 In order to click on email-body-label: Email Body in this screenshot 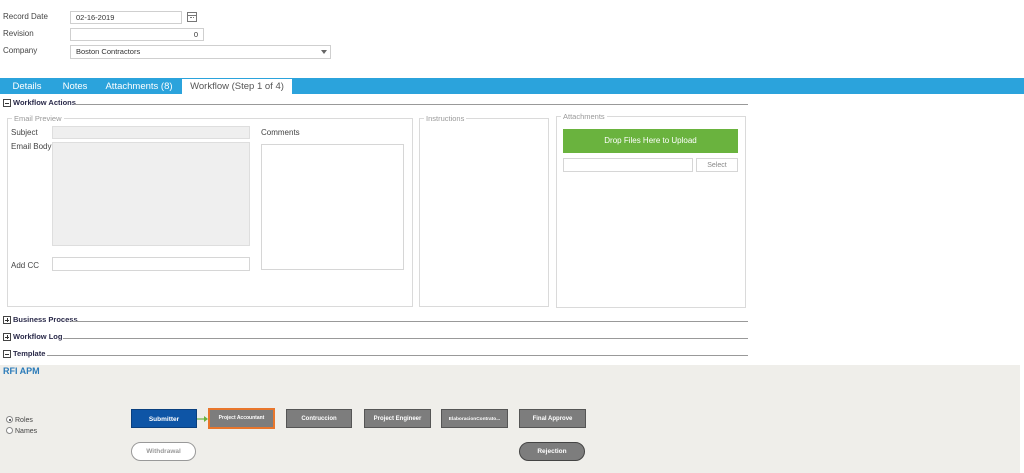, I will do `click(31, 146)`.